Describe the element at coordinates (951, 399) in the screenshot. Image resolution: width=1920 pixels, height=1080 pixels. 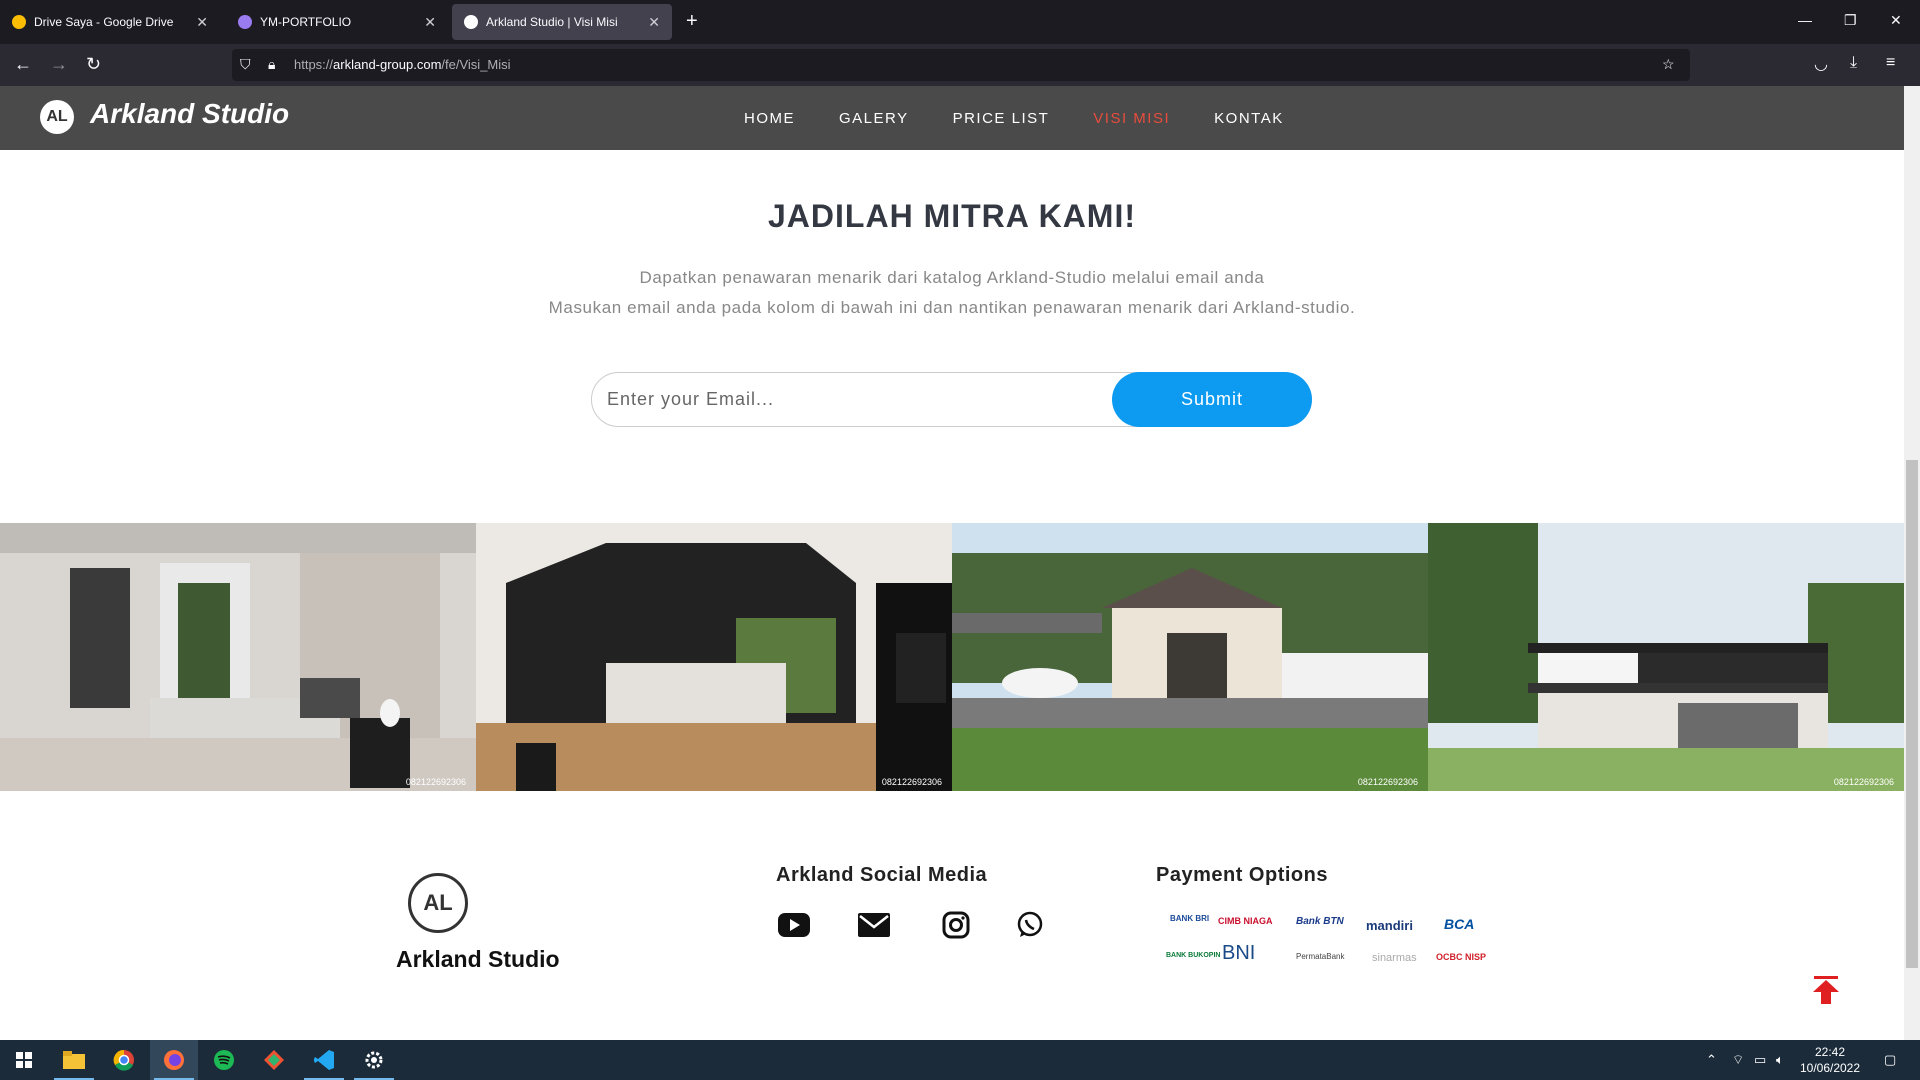
I see `subscribe-form: Submit` at that location.